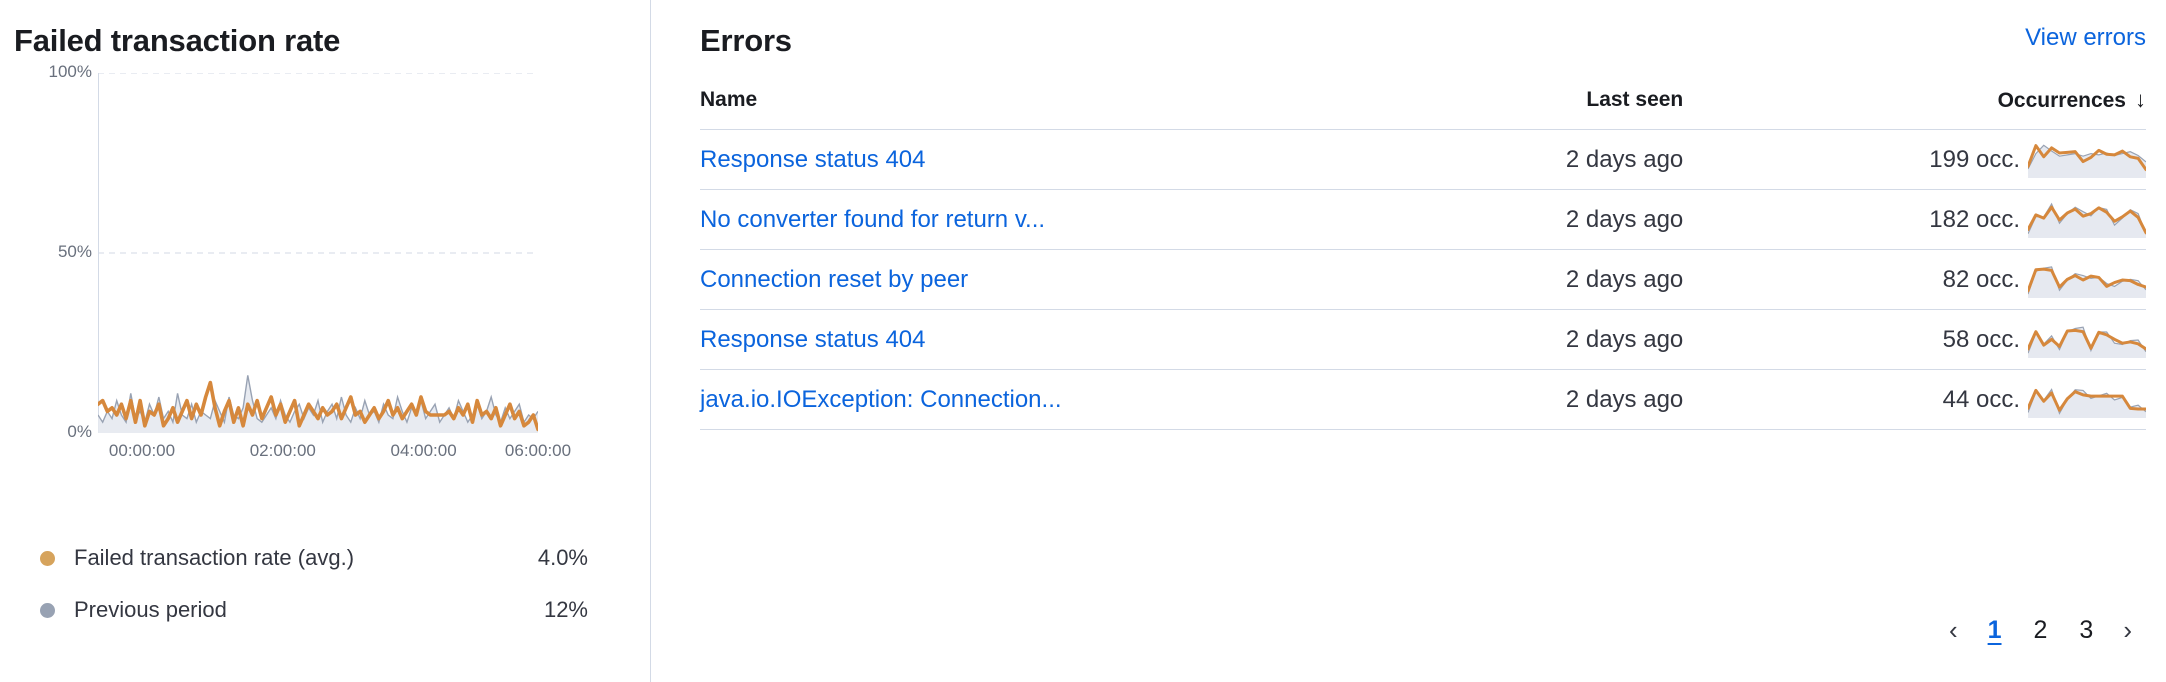 This screenshot has width=2166, height=682. What do you see at coordinates (1995, 630) in the screenshot?
I see `pagination-page-1: 1` at bounding box center [1995, 630].